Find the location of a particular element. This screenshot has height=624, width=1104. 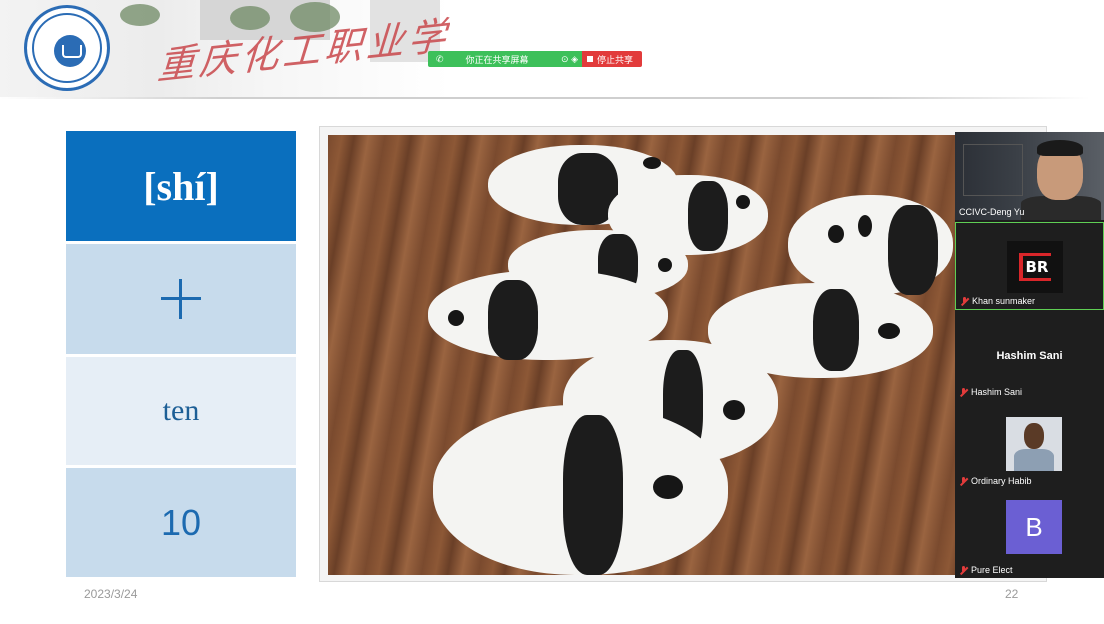

participant-name: Hashim Sani is located at coordinates (990, 392).